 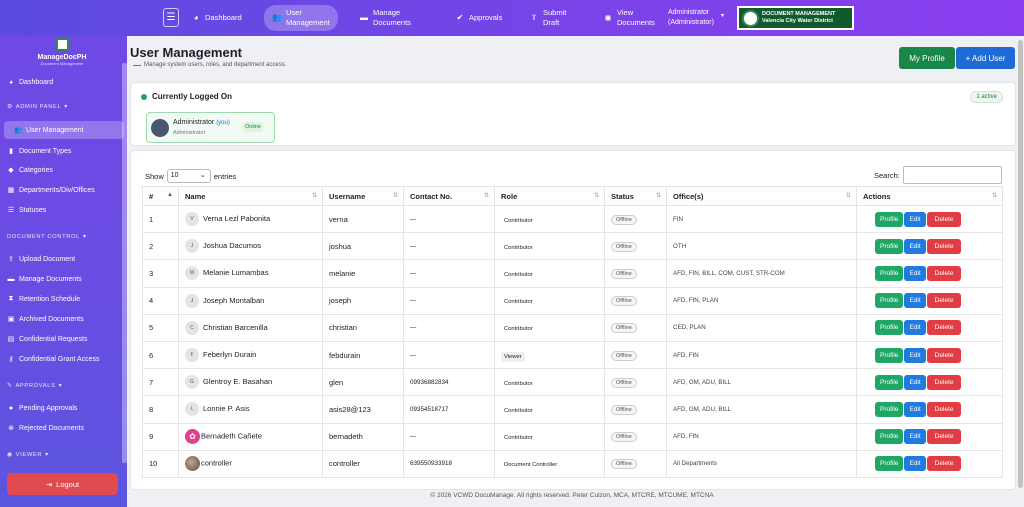 What do you see at coordinates (64, 259) in the screenshot?
I see `sidebar-item-upload-document: ⇪ Upload Document` at bounding box center [64, 259].